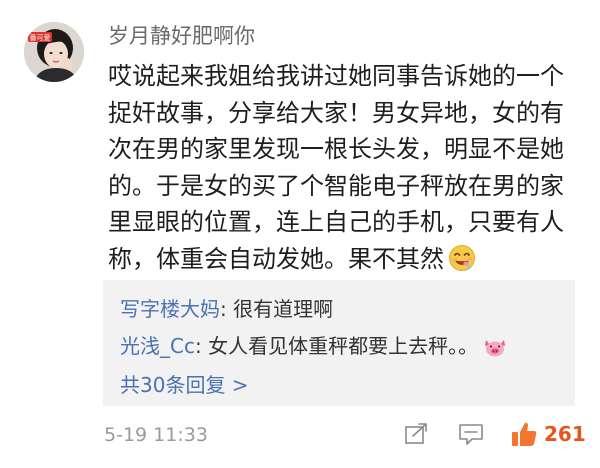 This screenshot has height=468, width=600. Describe the element at coordinates (336, 112) in the screenshot. I see `comment-line: 捉奸故事，分享给大家！男女异地，女的有` at that location.